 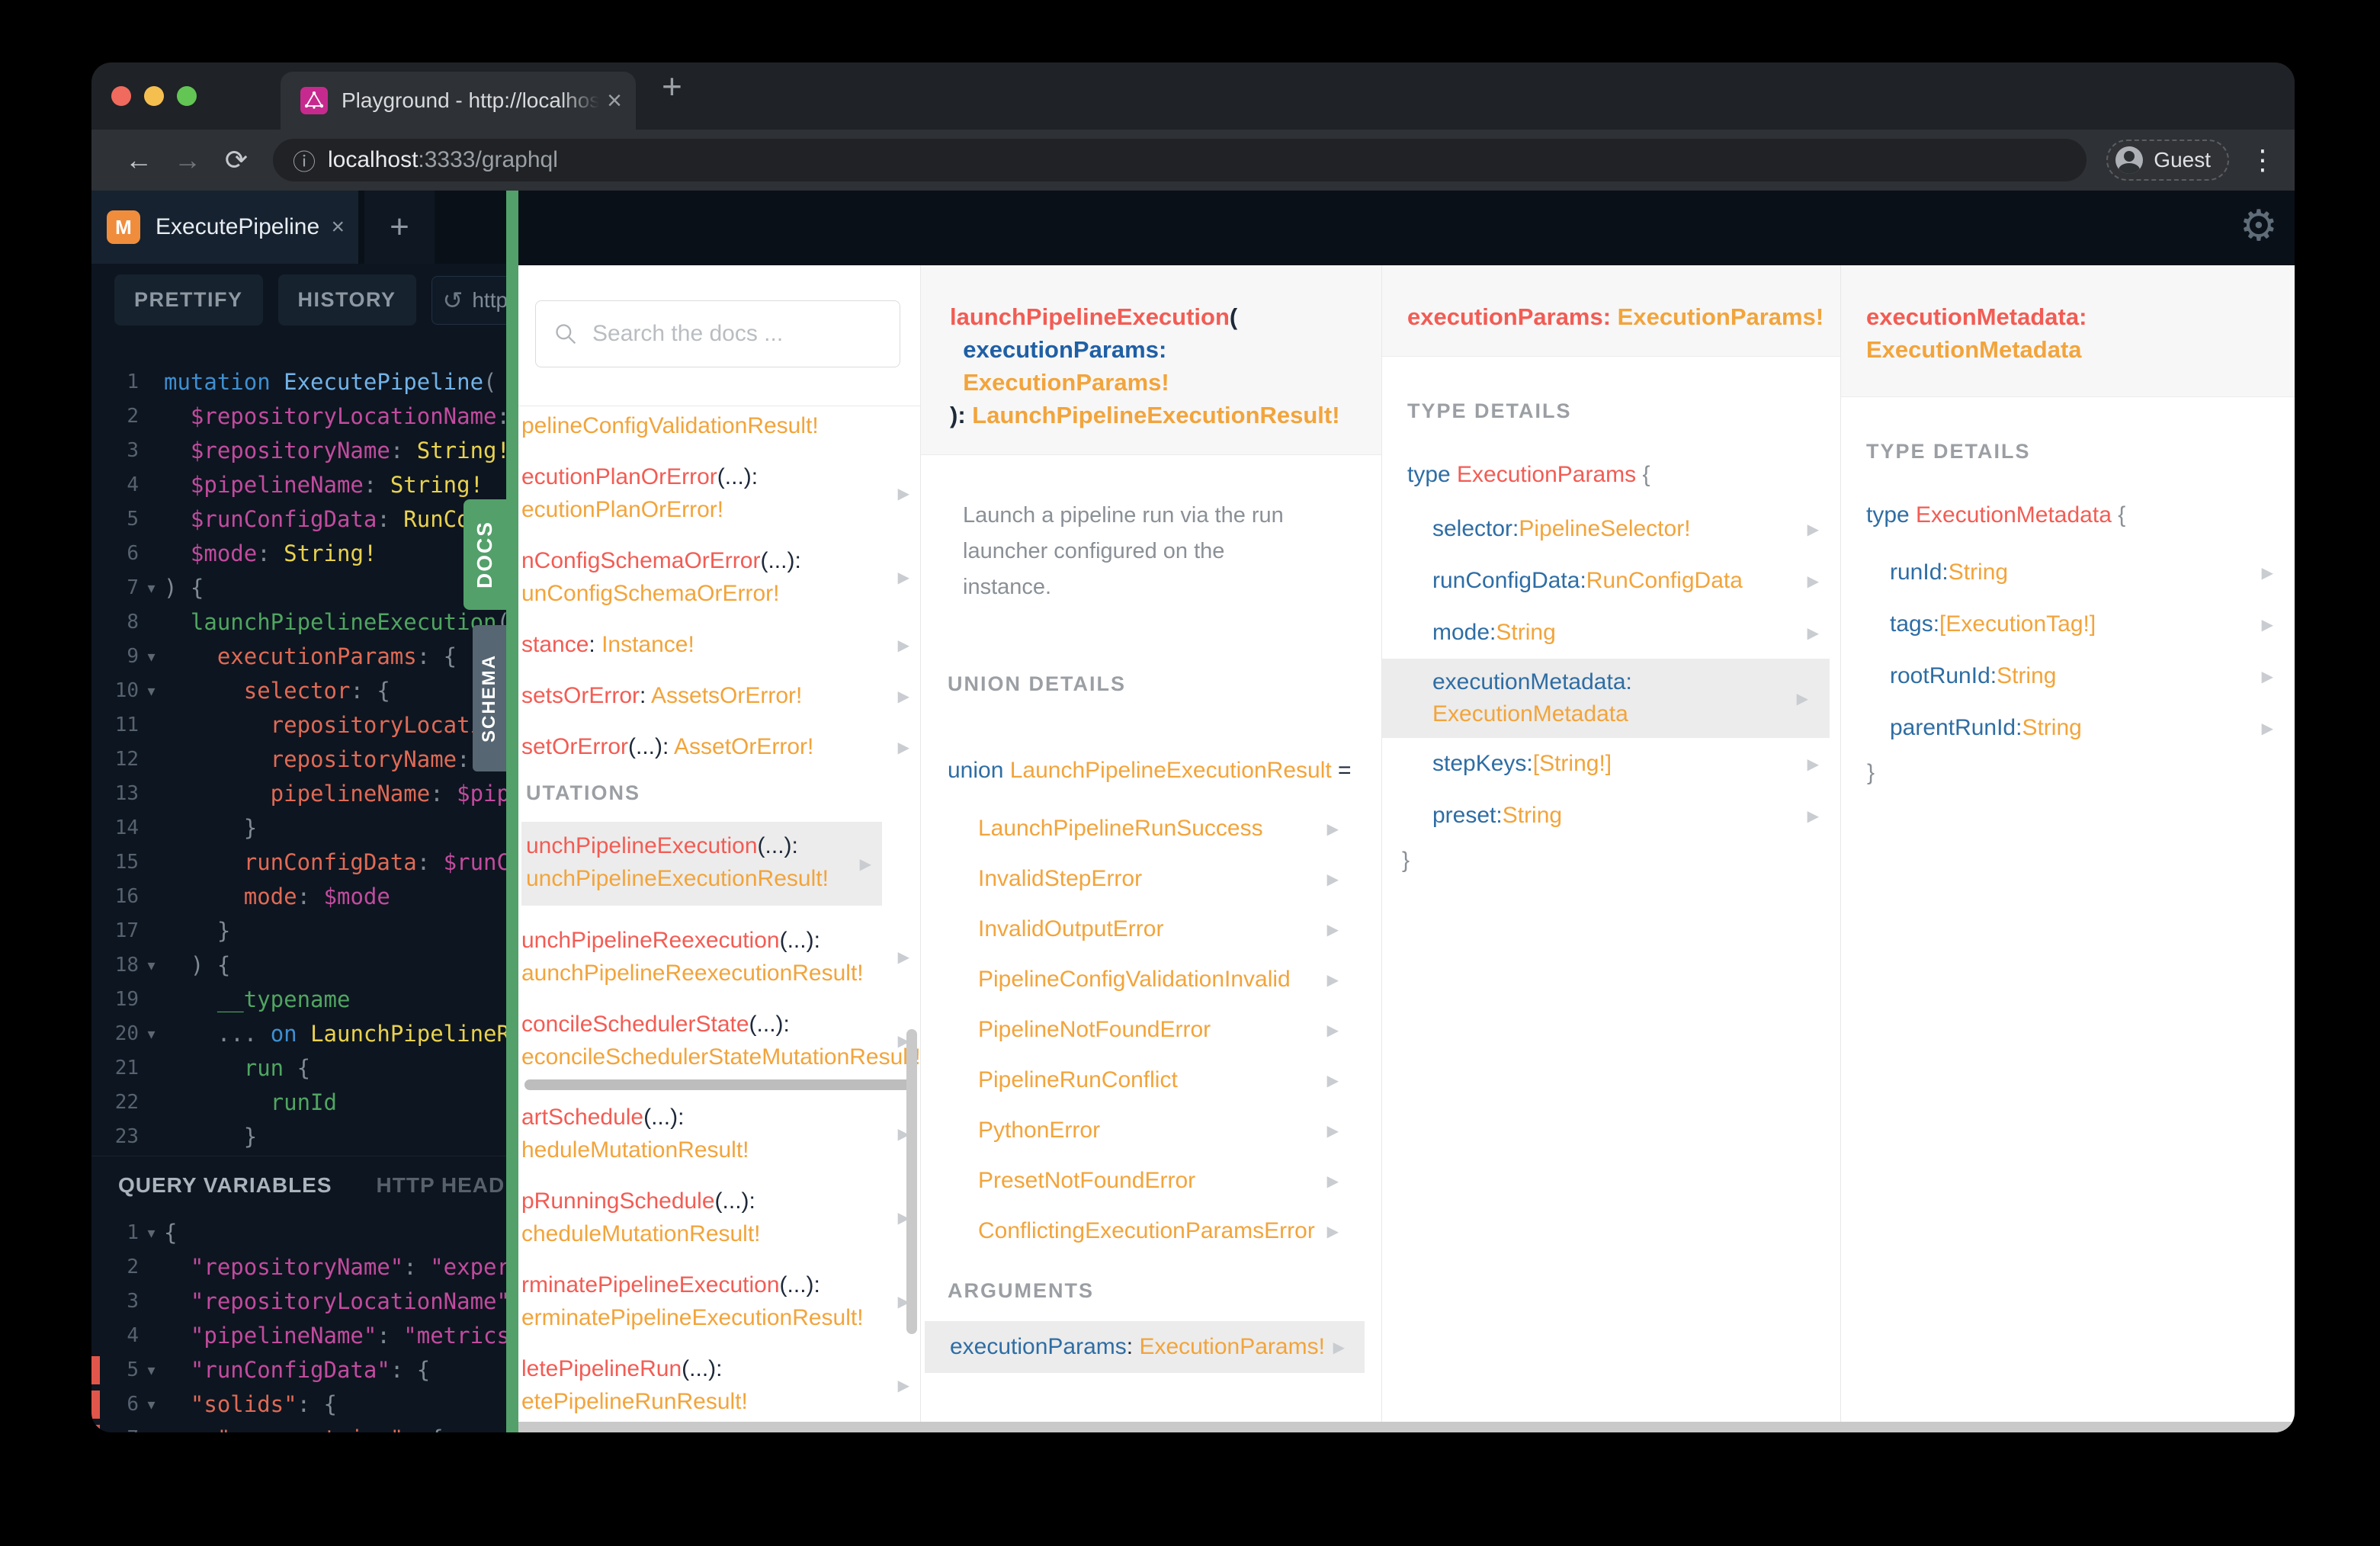 What do you see at coordinates (469, 300) in the screenshot?
I see `endpoint-input: ↺ http://localhost:3333/graphql` at bounding box center [469, 300].